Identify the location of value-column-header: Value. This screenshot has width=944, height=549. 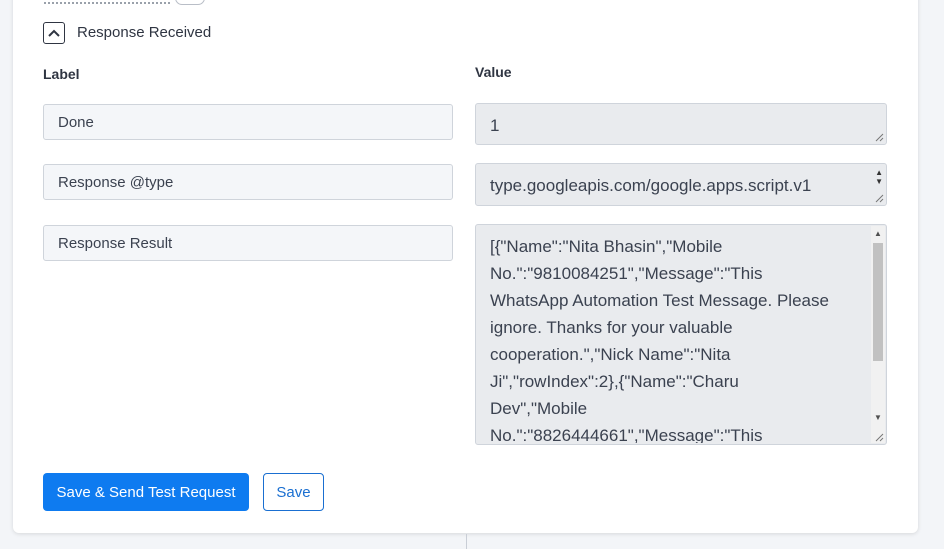
(493, 72).